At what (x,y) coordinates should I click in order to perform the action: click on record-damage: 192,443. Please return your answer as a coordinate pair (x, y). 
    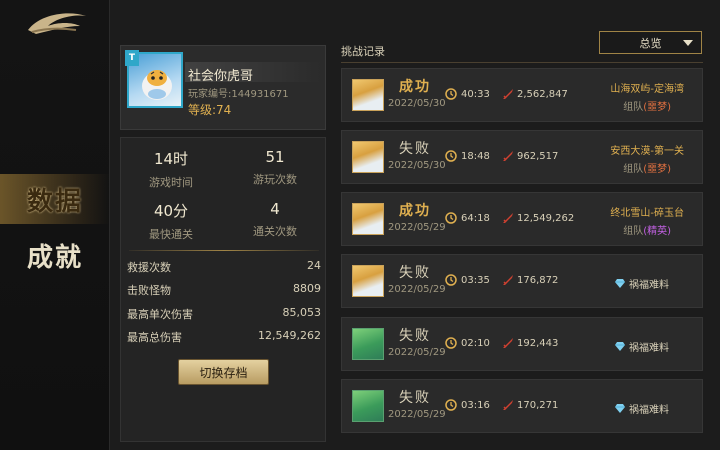
    Looking at the image, I should click on (530, 343).